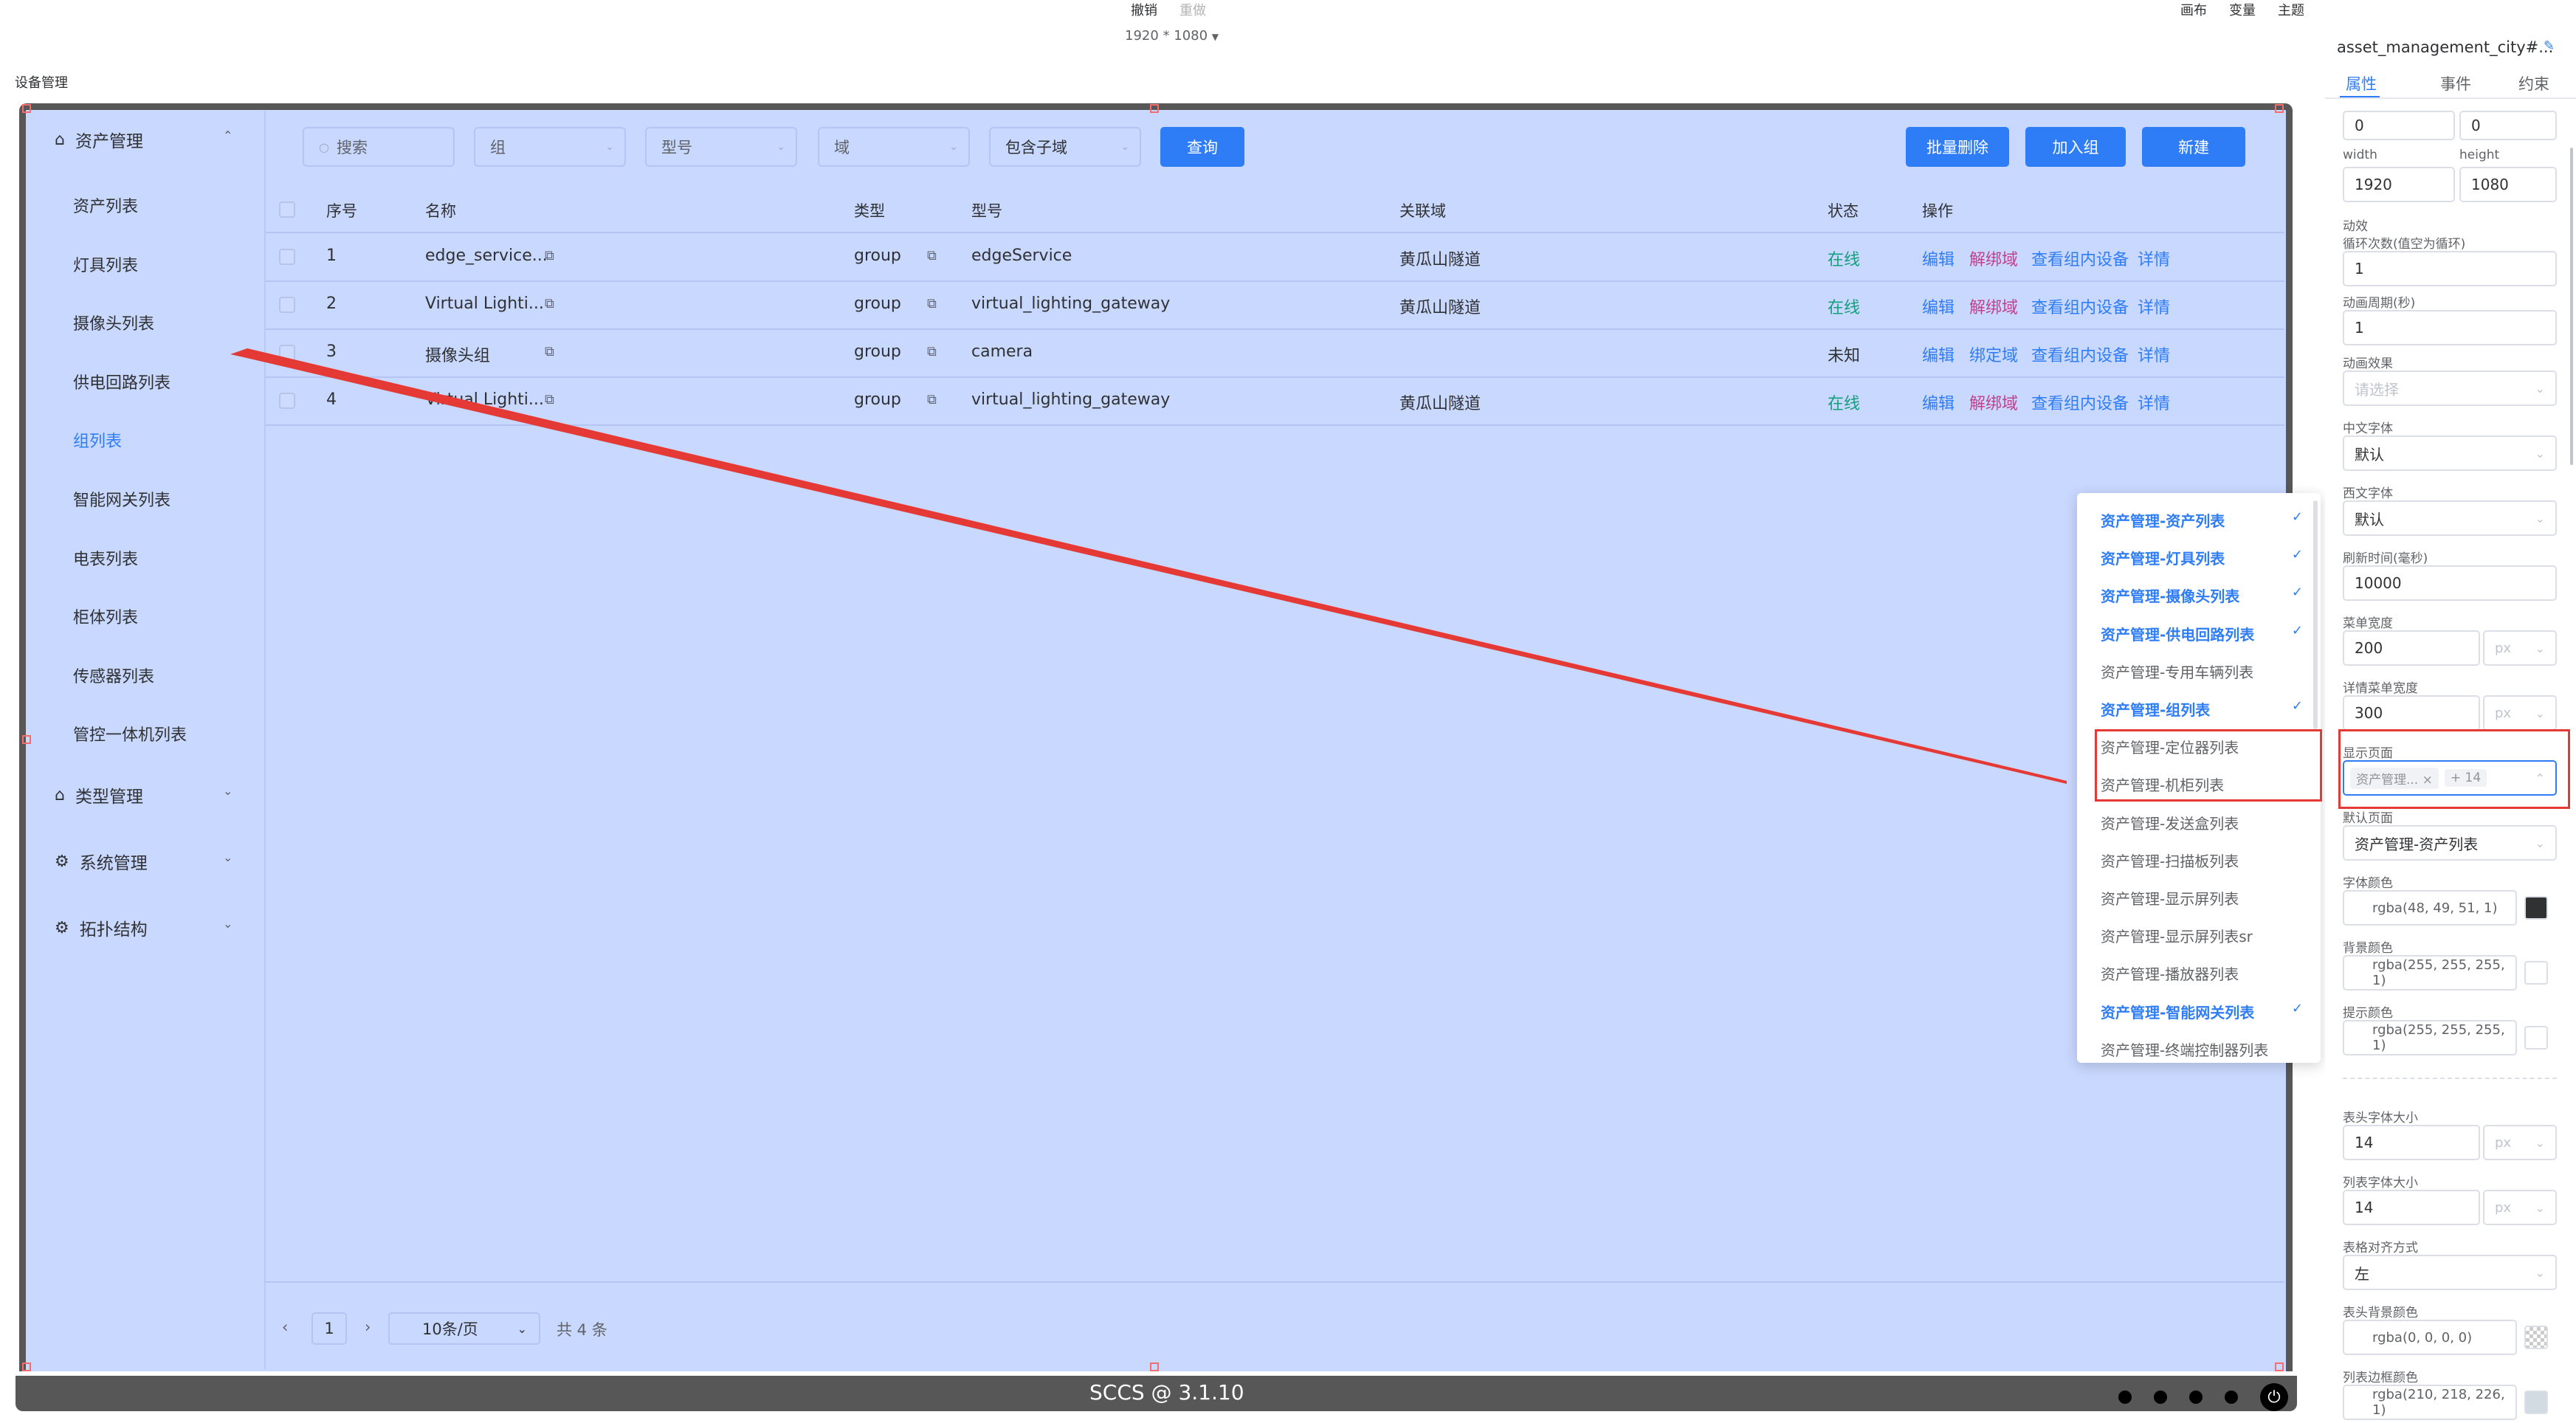 The image size is (2576, 1423). Describe the element at coordinates (287, 210) in the screenshot. I see `select-all-checkbox` at that location.